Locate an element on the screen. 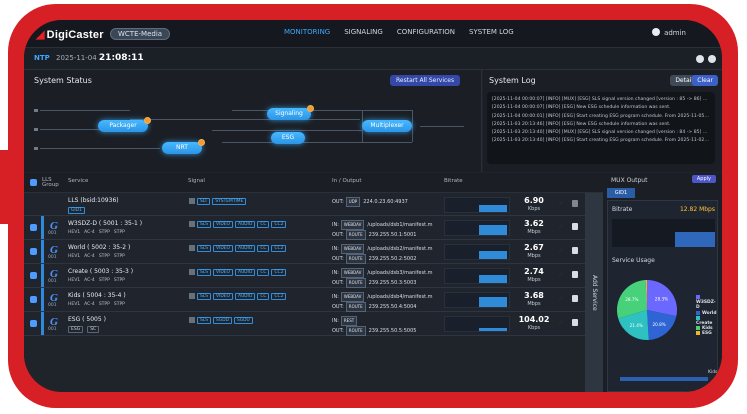 The image size is (747, 414). gid-tag: GID1 is located at coordinates (76, 210).